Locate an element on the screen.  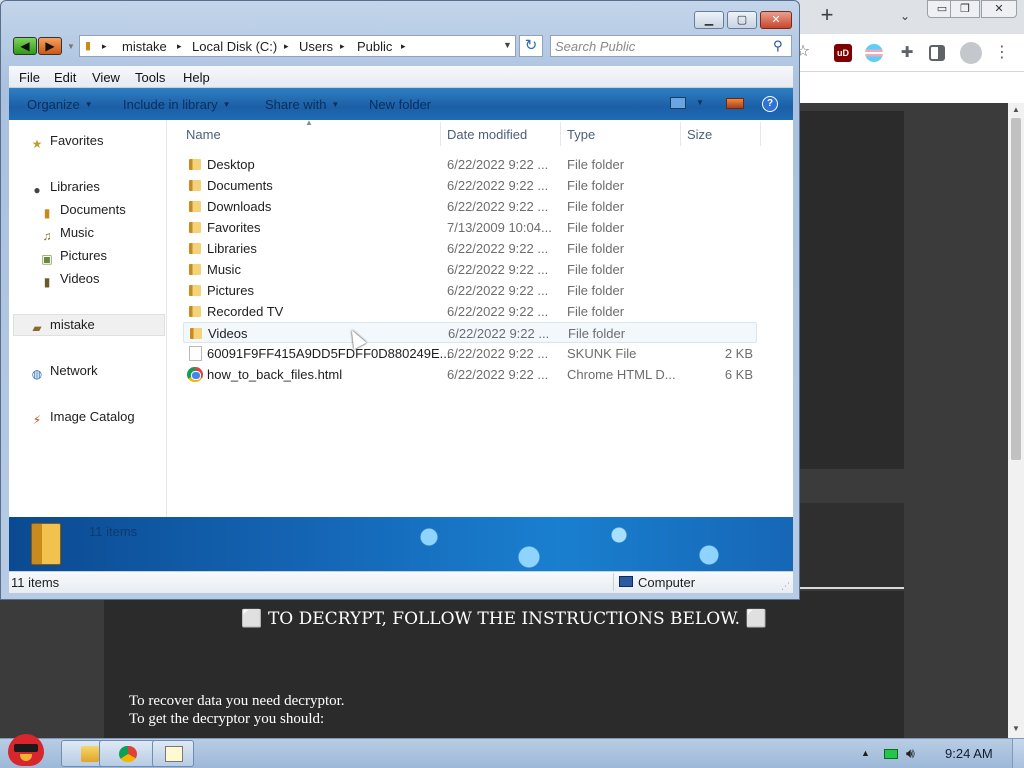
menu-view: View is located at coordinates (106, 77).